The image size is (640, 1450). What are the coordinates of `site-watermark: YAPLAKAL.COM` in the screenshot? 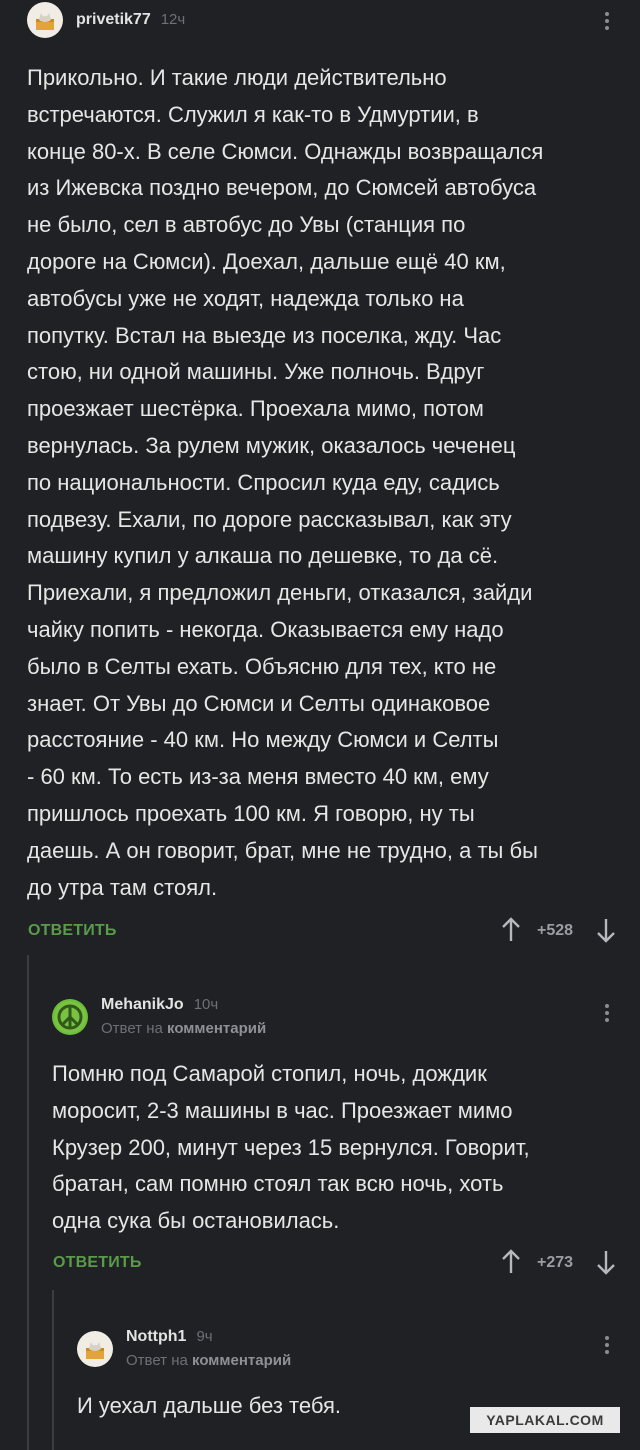 It's located at (545, 1420).